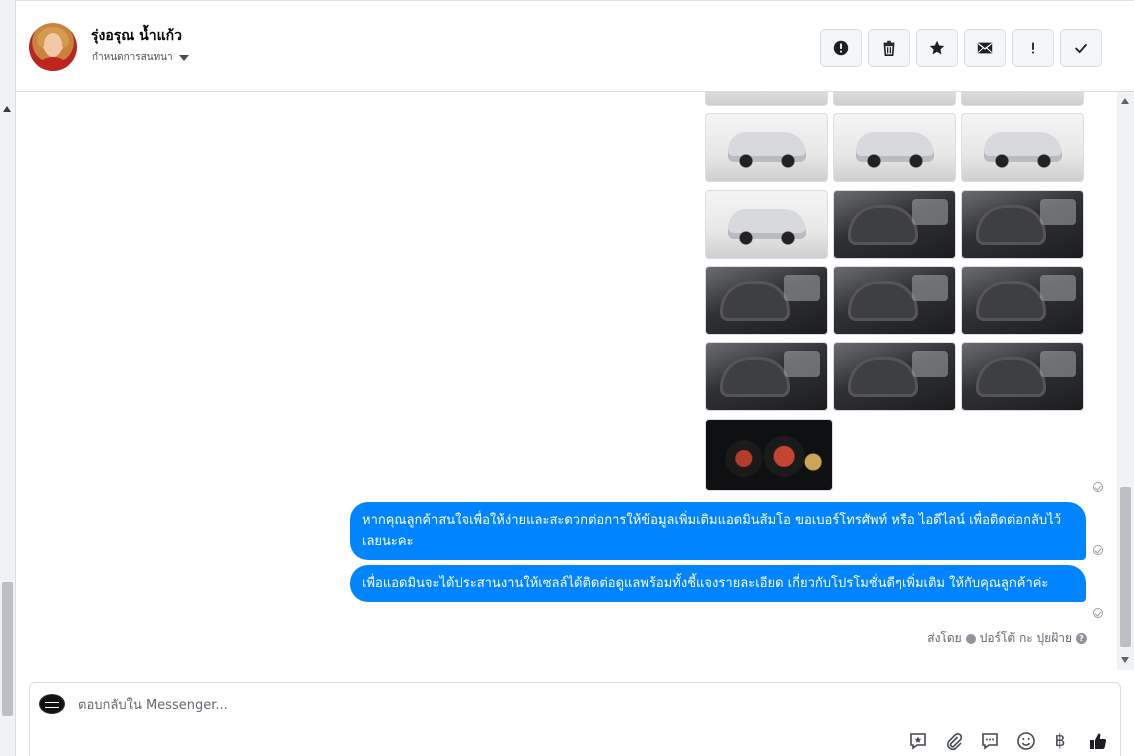 The height and width of the screenshot is (756, 1134). Describe the element at coordinates (52, 704) in the screenshot. I see `page-logo-icon` at that location.